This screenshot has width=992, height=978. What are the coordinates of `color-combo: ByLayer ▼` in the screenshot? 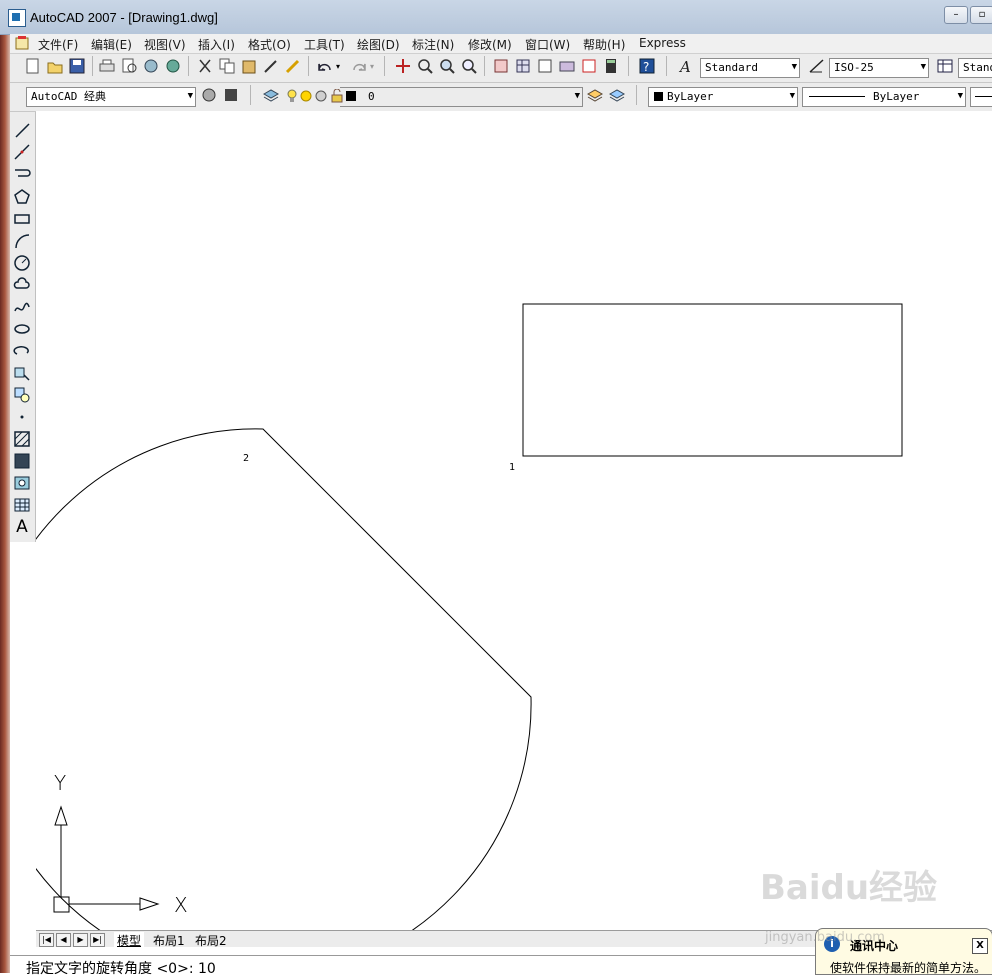 It's located at (723, 97).